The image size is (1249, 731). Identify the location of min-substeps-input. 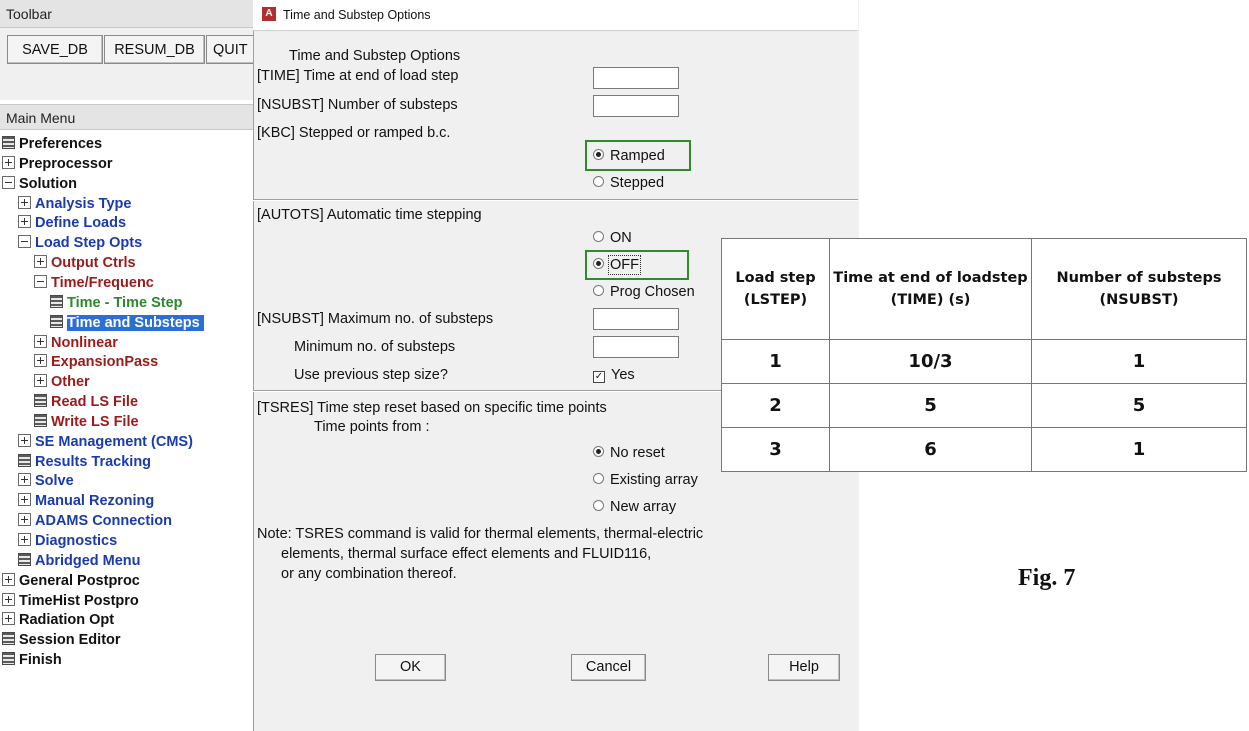
(636, 347).